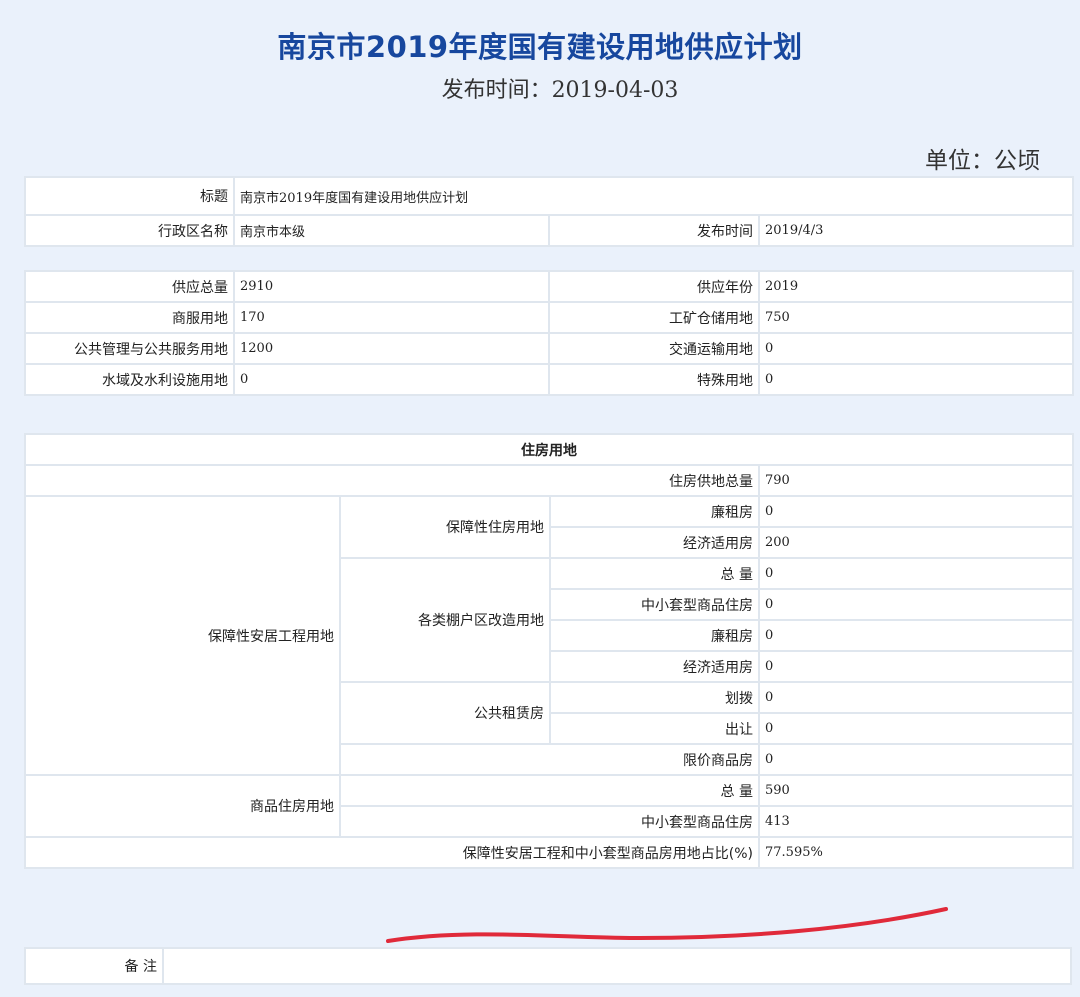 This screenshot has height=997, width=1080. What do you see at coordinates (916, 317) in the screenshot?
I see `industrial-value: 750` at bounding box center [916, 317].